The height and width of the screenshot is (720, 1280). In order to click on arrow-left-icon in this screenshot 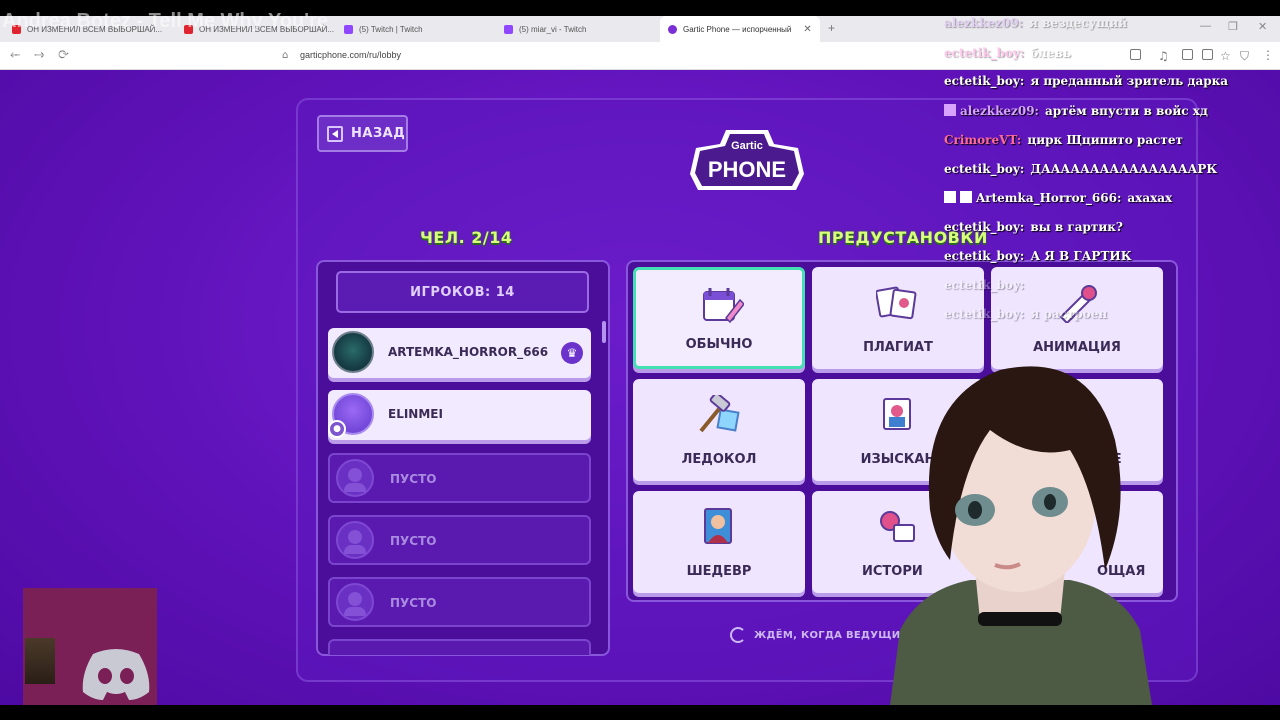, I will do `click(335, 133)`.